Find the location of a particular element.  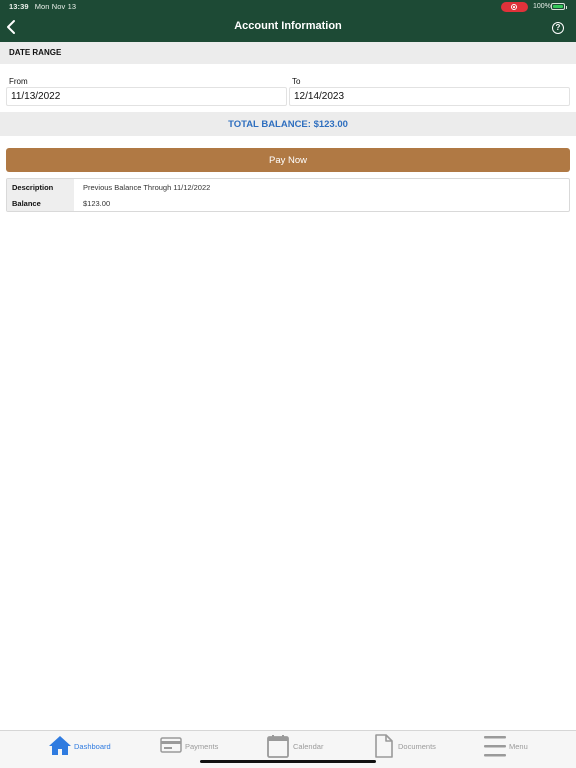

tab-dashboard: Dashboard is located at coordinates (83, 747).